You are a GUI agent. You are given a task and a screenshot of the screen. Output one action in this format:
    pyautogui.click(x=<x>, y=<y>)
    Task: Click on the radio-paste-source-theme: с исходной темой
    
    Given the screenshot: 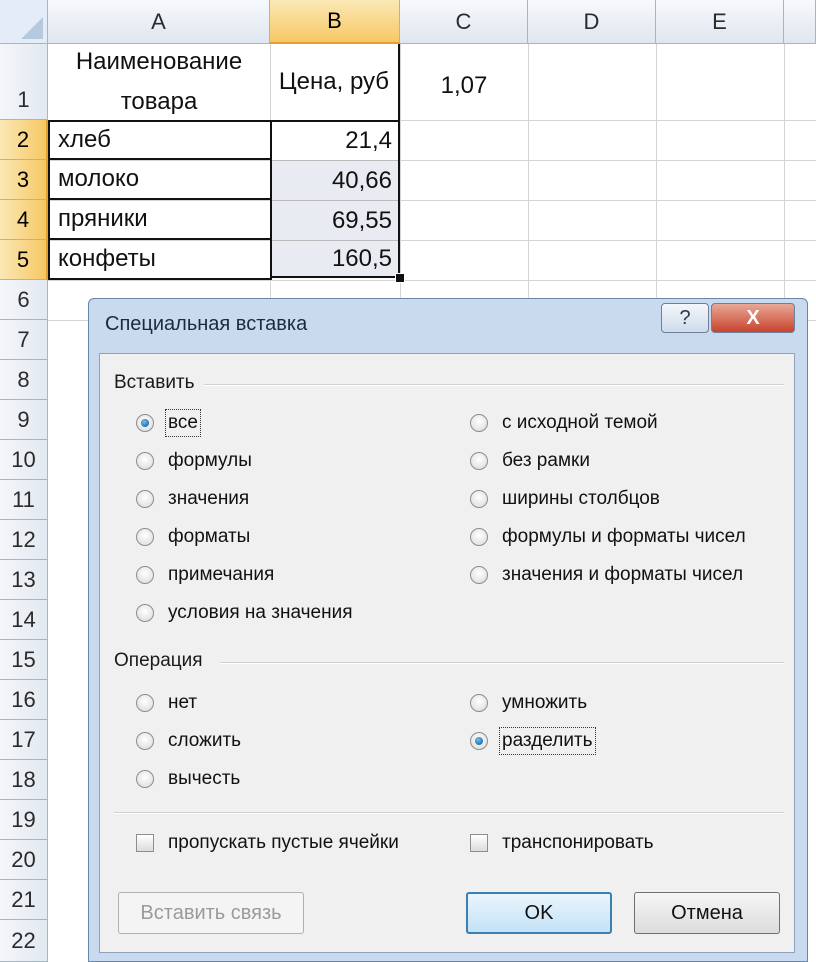 What is the action you would take?
    pyautogui.click(x=564, y=423)
    